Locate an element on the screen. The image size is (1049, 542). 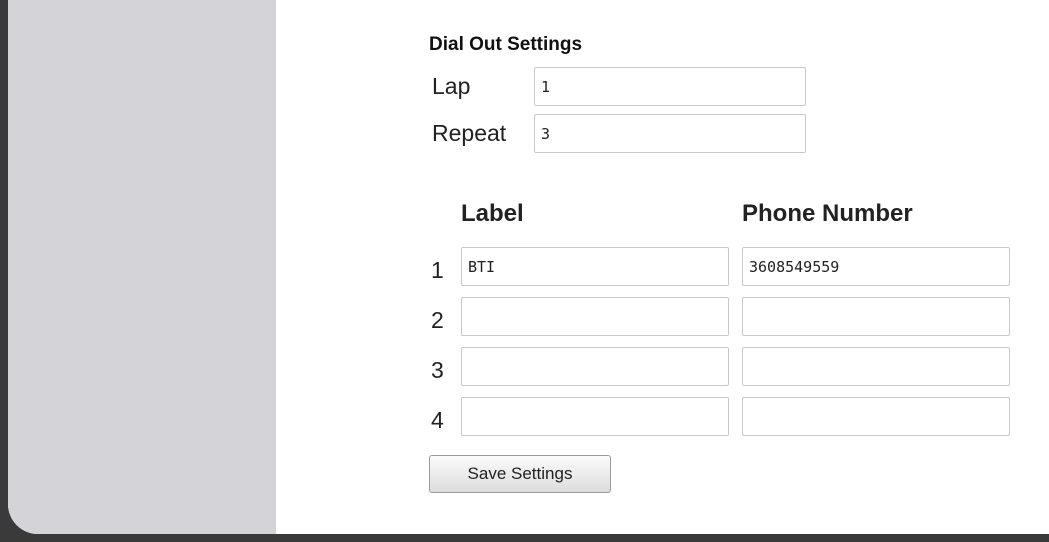
row-number: 3 is located at coordinates (437, 370).